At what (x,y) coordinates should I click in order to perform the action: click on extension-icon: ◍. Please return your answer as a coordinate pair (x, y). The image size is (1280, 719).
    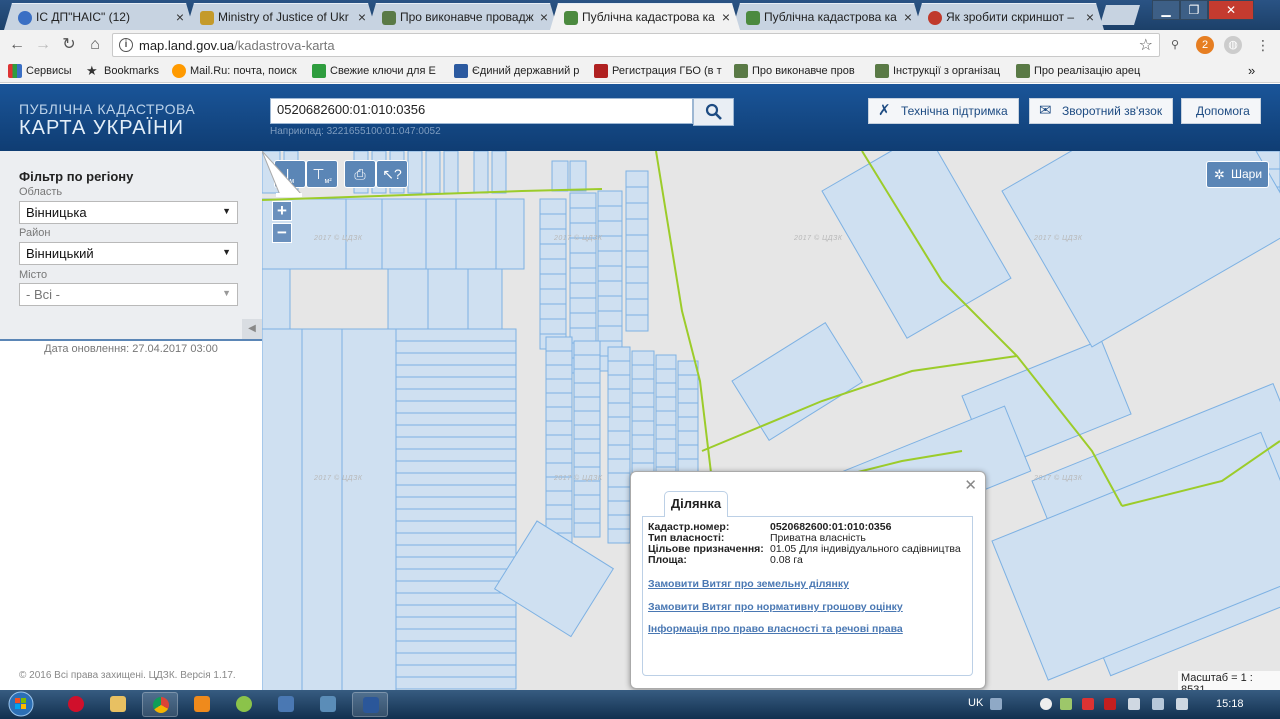
    Looking at the image, I should click on (1233, 45).